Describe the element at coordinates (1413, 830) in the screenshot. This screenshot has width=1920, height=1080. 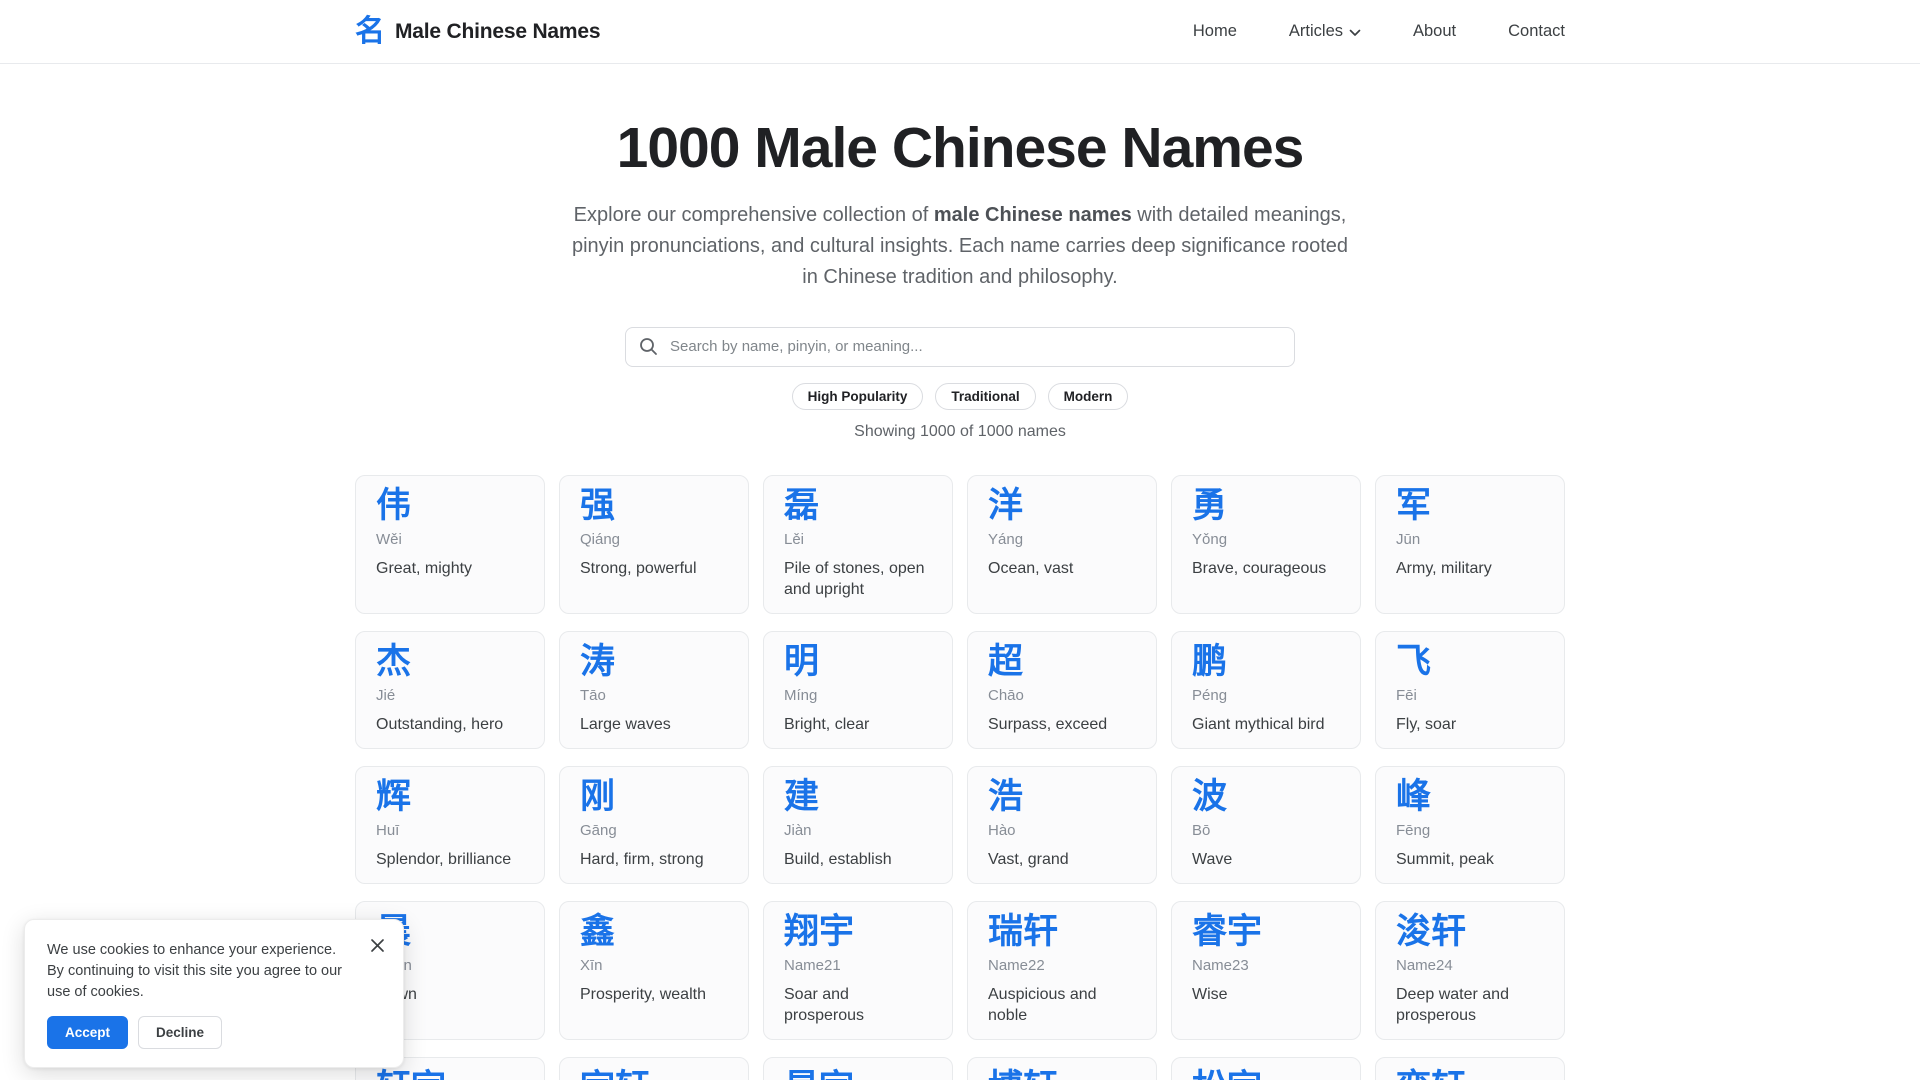
I see `name-pinyin: Fēng` at that location.